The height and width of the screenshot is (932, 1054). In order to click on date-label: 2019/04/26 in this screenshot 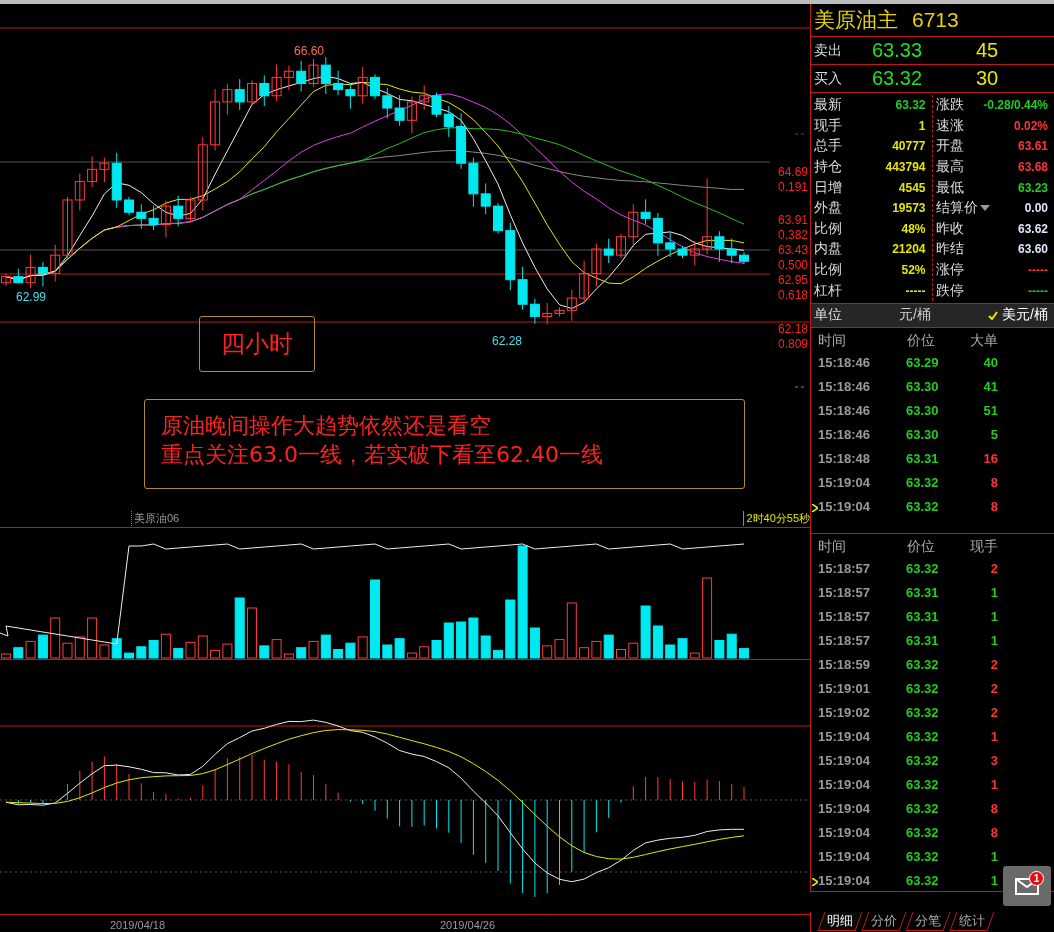, I will do `click(468, 924)`.